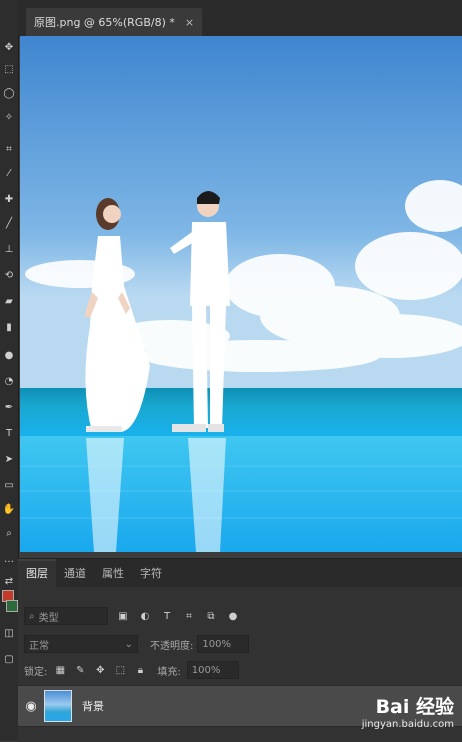 This screenshot has height=742, width=462. What do you see at coordinates (9, 47) in the screenshot?
I see `move-tool-icon: ✥` at bounding box center [9, 47].